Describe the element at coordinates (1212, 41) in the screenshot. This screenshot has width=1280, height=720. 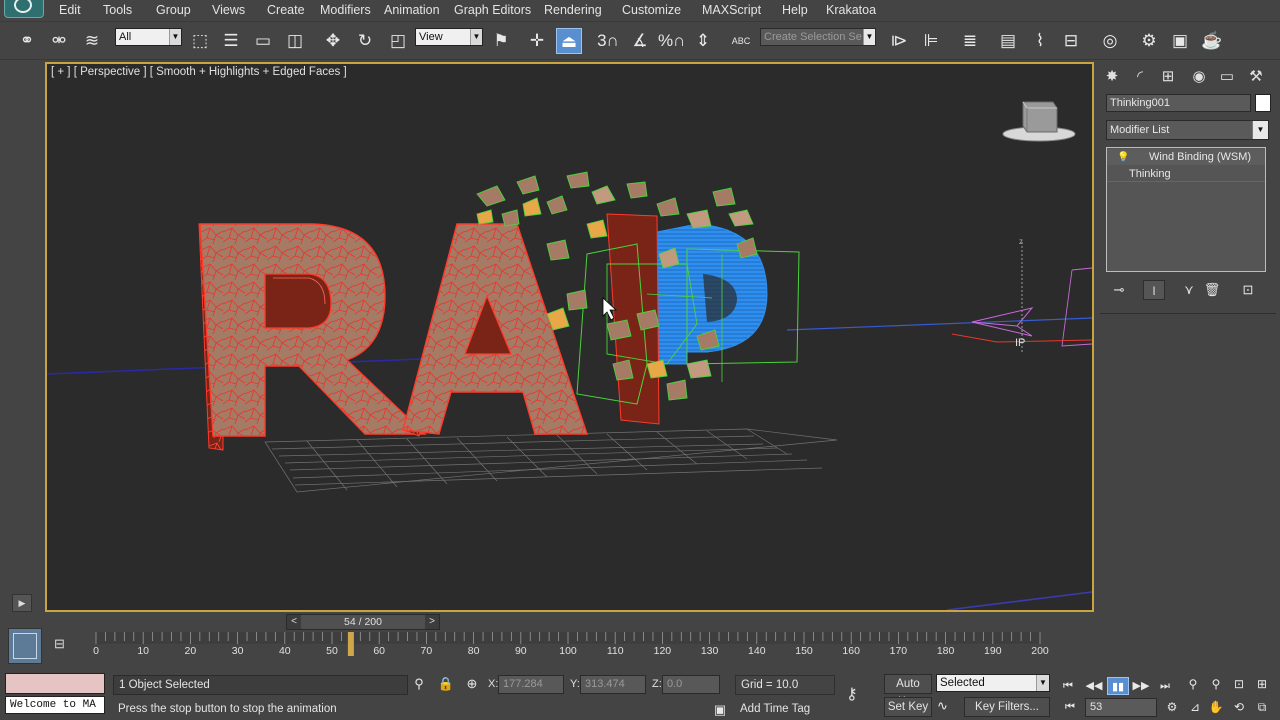
I see `render-icon: ☕` at that location.